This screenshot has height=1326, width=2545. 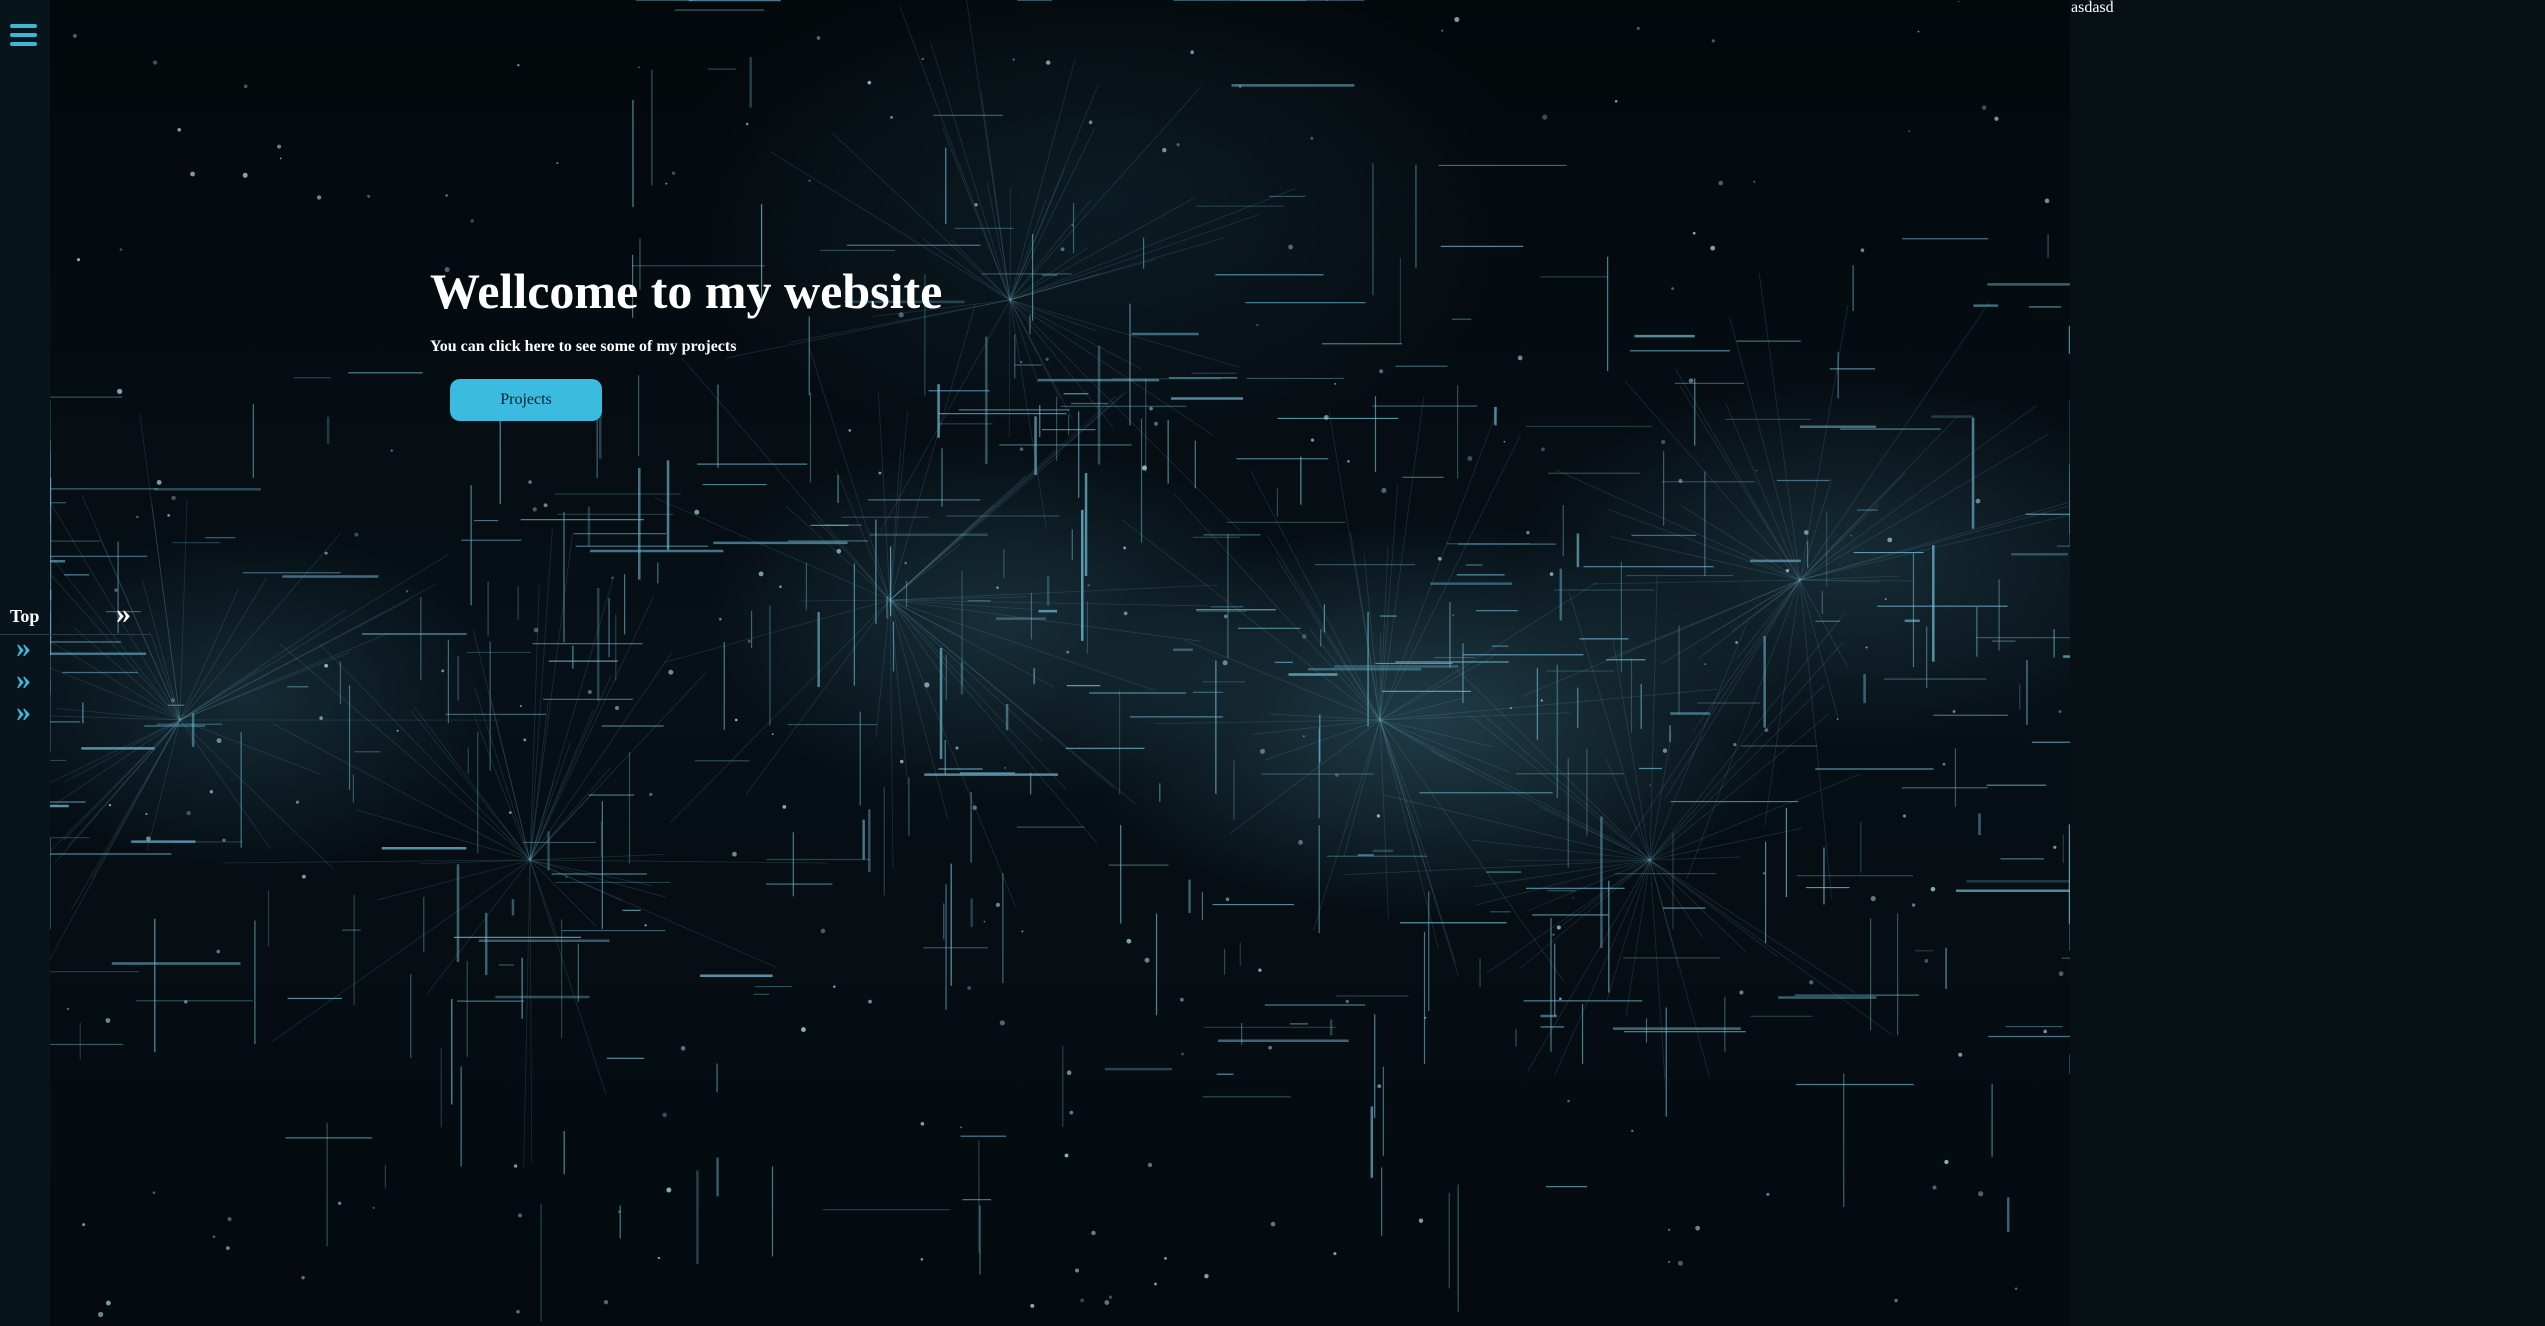 I want to click on sidebar-link-3-chevron-icon: », so click(x=28, y=712).